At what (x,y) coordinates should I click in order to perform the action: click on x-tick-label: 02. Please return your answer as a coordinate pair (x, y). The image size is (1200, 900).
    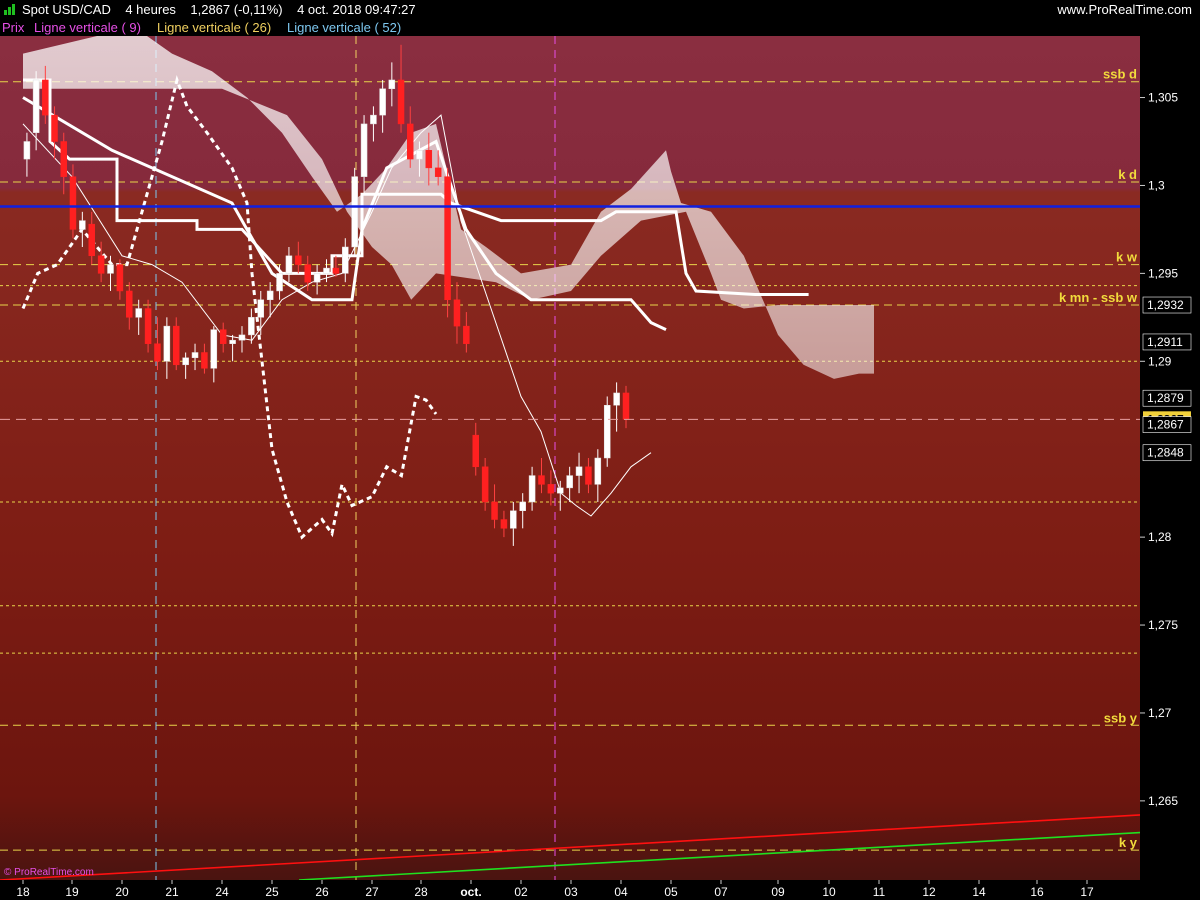
    Looking at the image, I should click on (521, 892).